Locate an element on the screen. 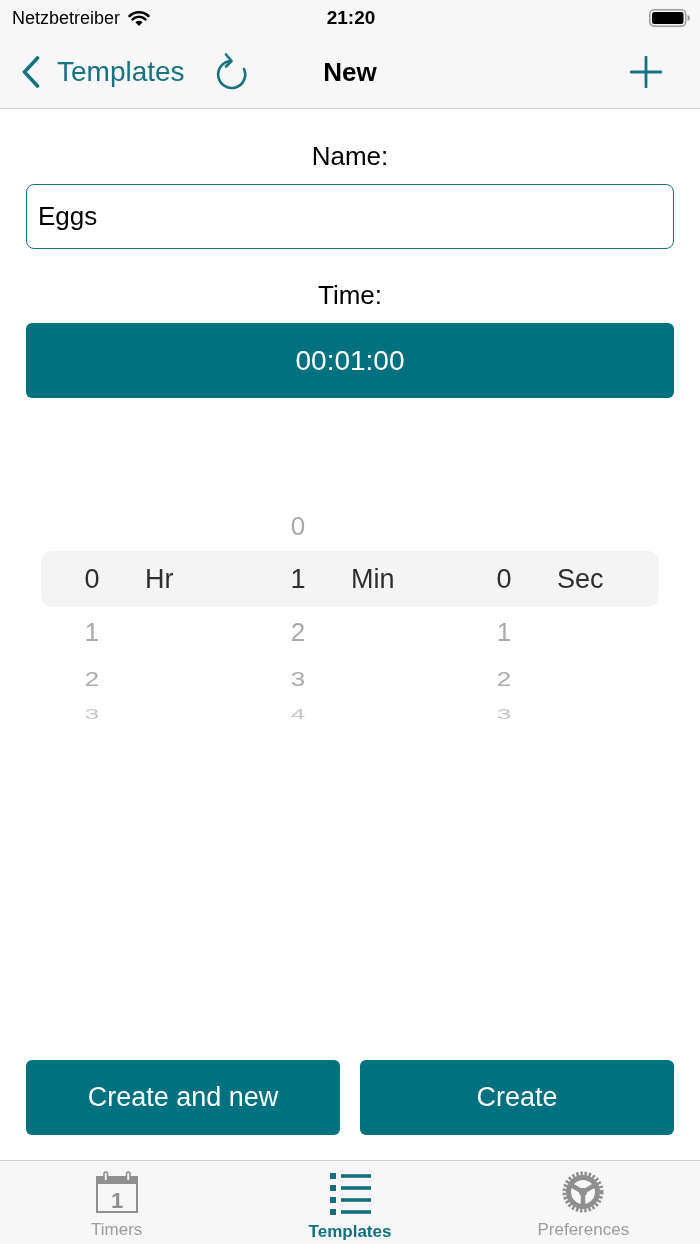 Image resolution: width=700 pixels, height=1244 pixels. tab-item: Preferences is located at coordinates (583, 1202).